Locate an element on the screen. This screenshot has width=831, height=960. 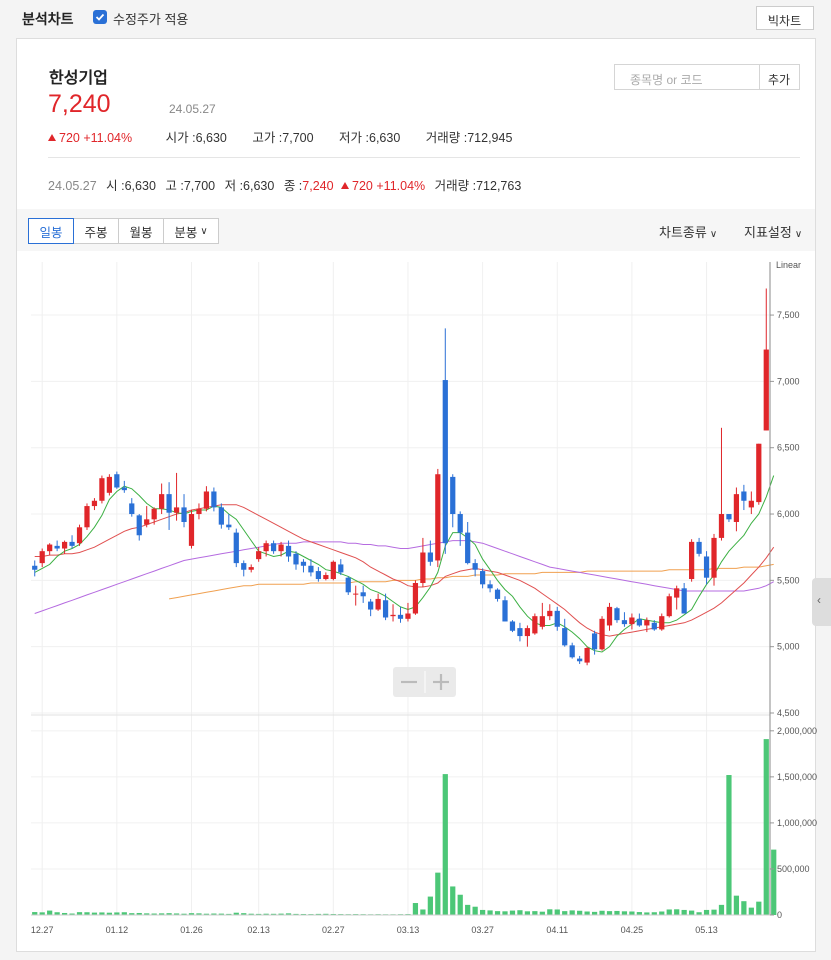
tab-monthly: 월봉 is located at coordinates (141, 231).